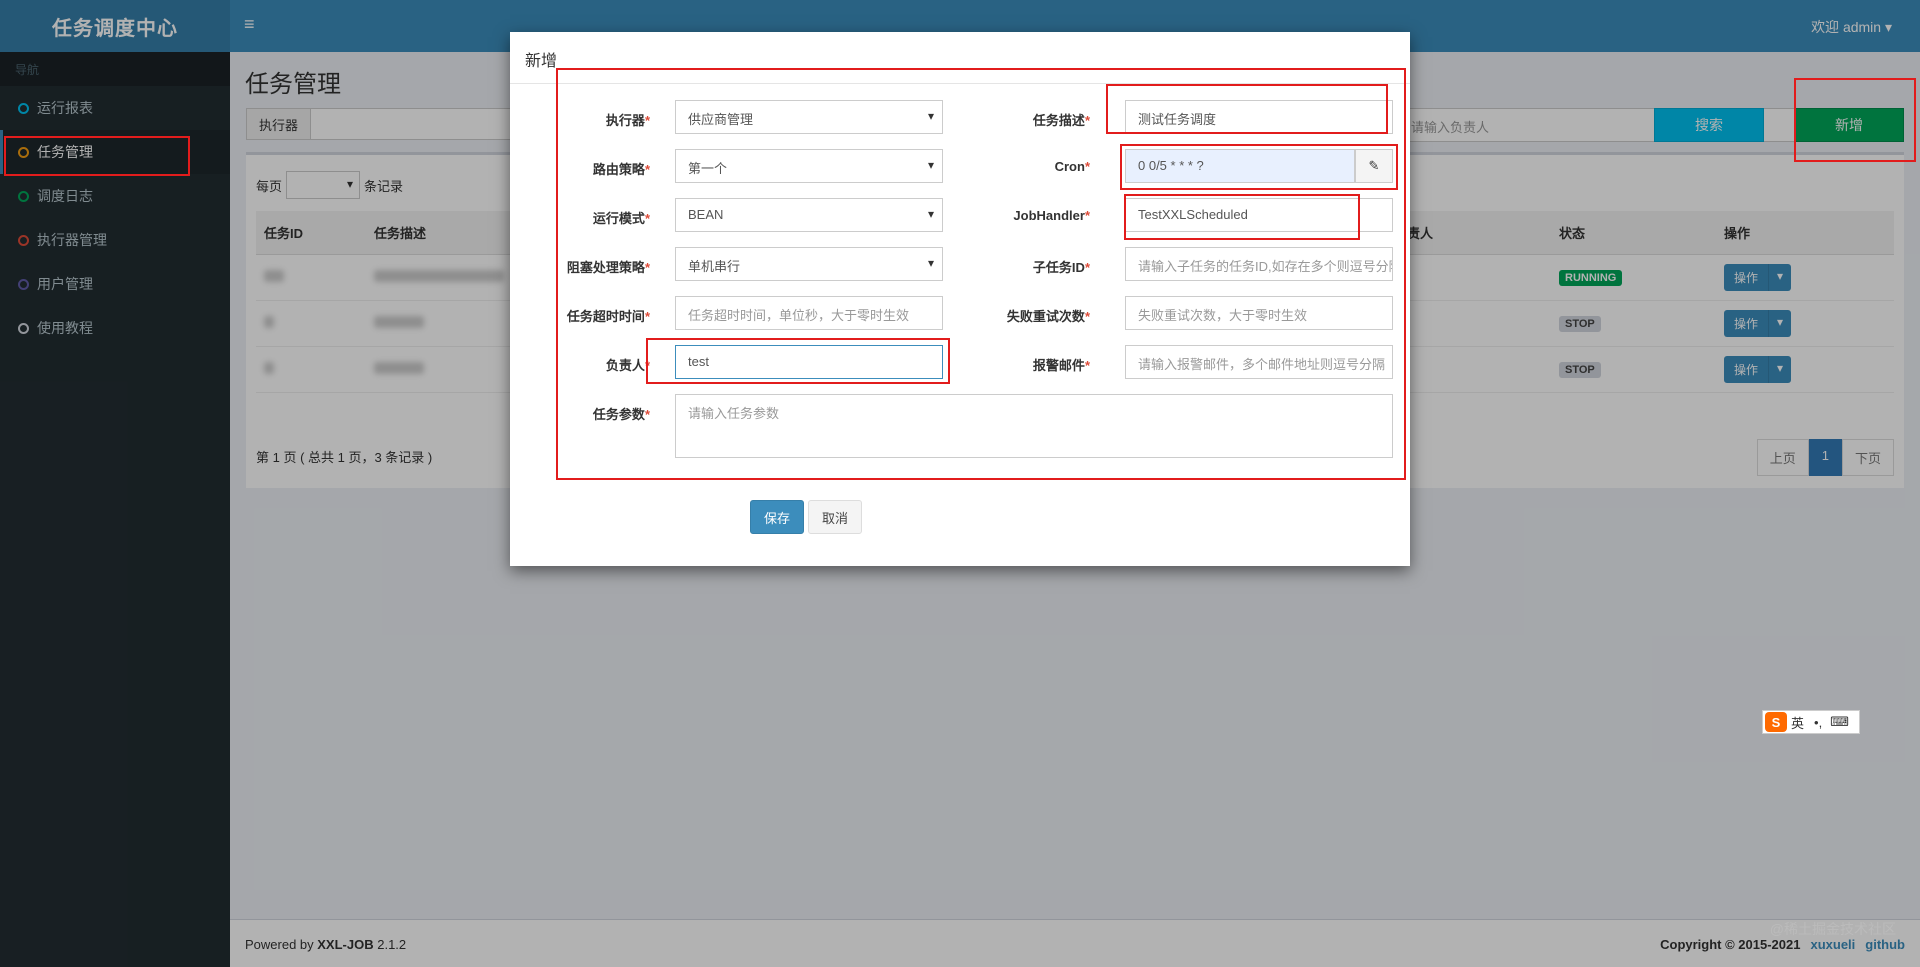 Image resolution: width=1920 pixels, height=967 pixels. Describe the element at coordinates (1839, 721) in the screenshot. I see `keyboard-icon: ⌨` at that location.